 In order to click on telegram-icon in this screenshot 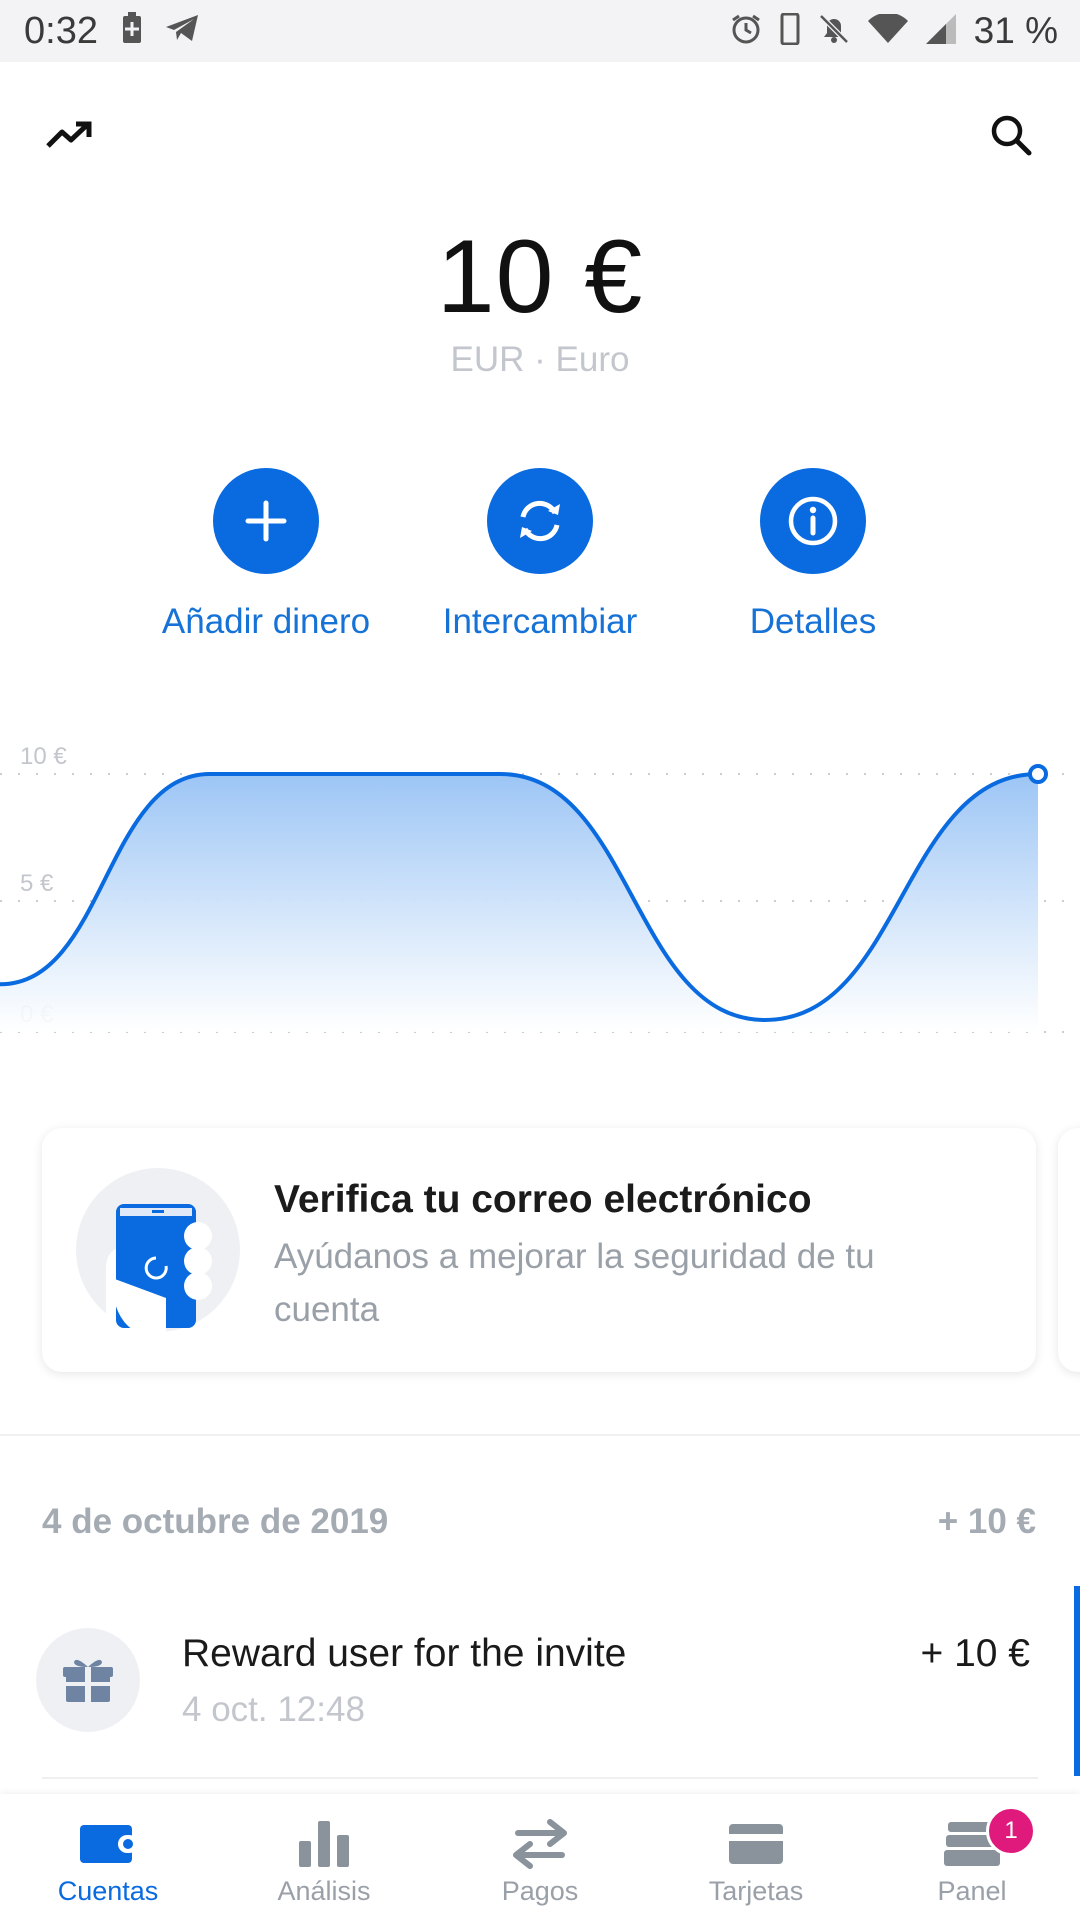, I will do `click(182, 30)`.